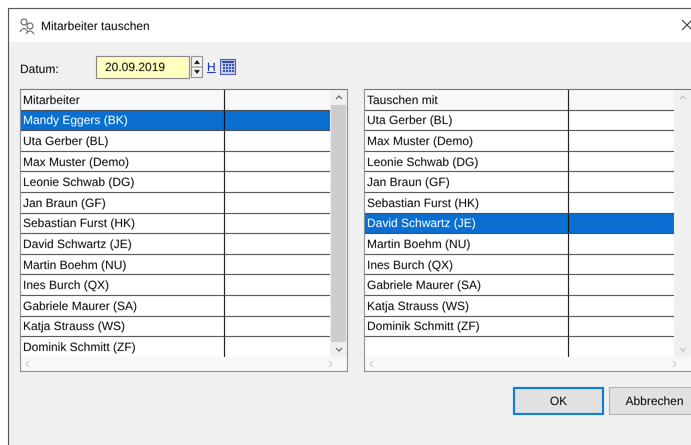 The image size is (691, 445). Describe the element at coordinates (558, 401) in the screenshot. I see `ok-button: OK` at that location.